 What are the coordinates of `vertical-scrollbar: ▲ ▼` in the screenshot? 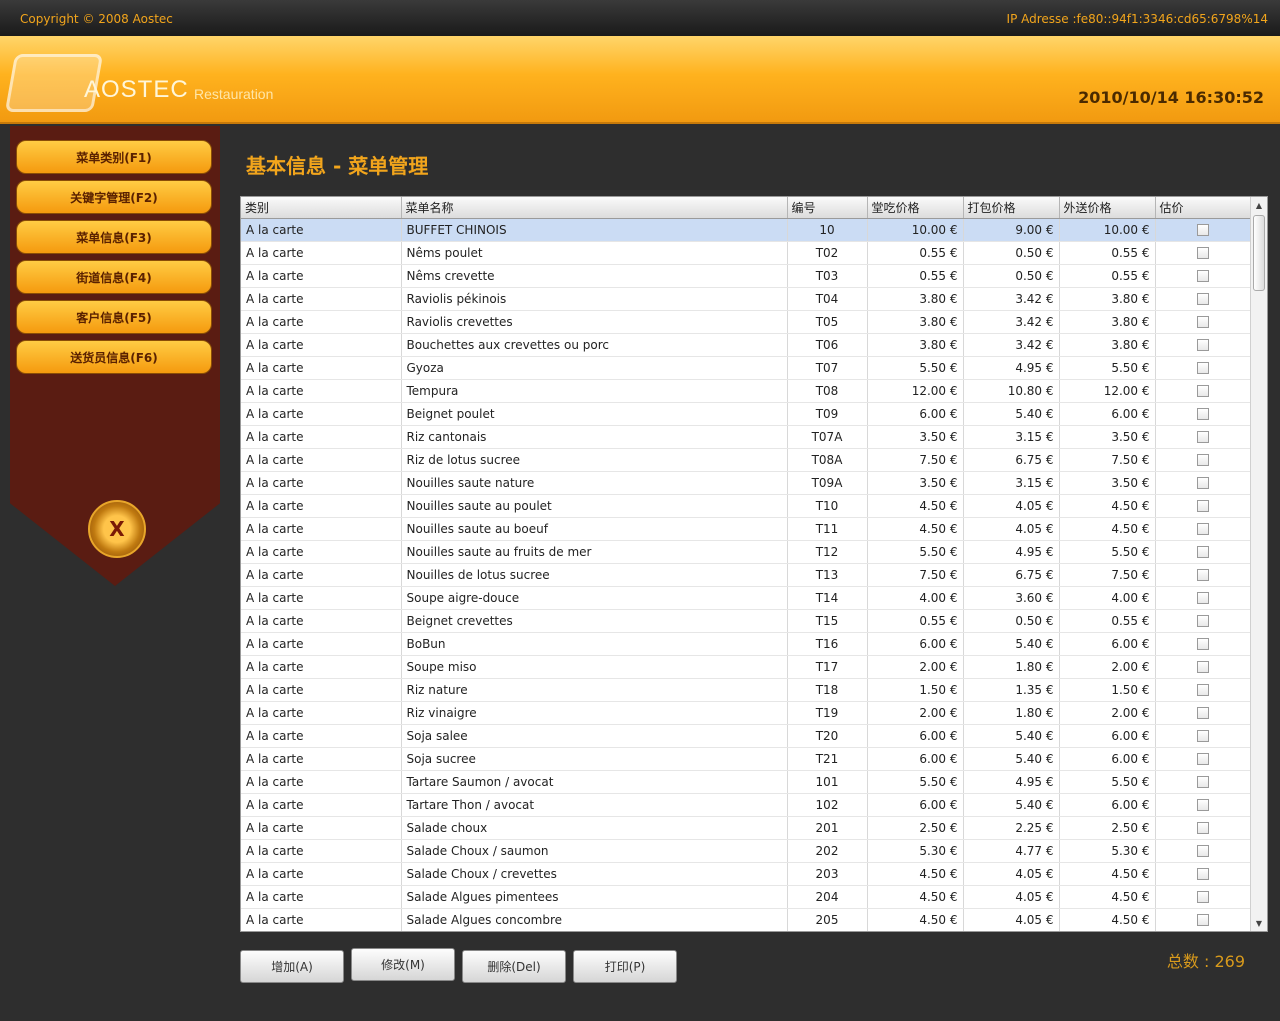 It's located at (1258, 564).